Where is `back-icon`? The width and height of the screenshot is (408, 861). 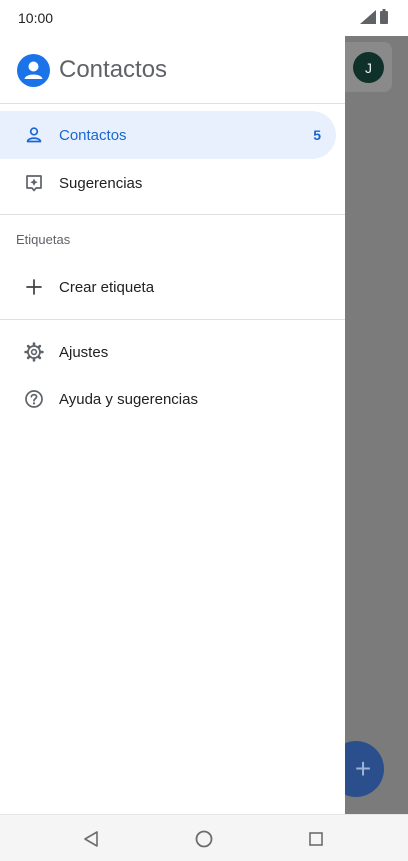 back-icon is located at coordinates (91, 839).